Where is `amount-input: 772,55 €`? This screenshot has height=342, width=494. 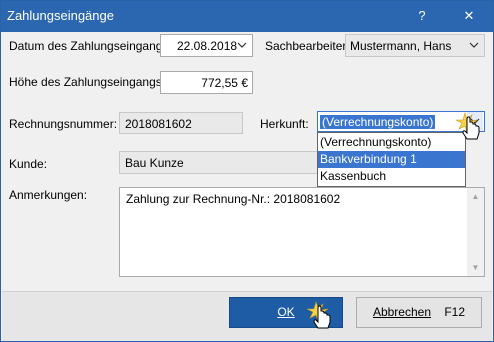
amount-input: 772,55 € is located at coordinates (206, 82).